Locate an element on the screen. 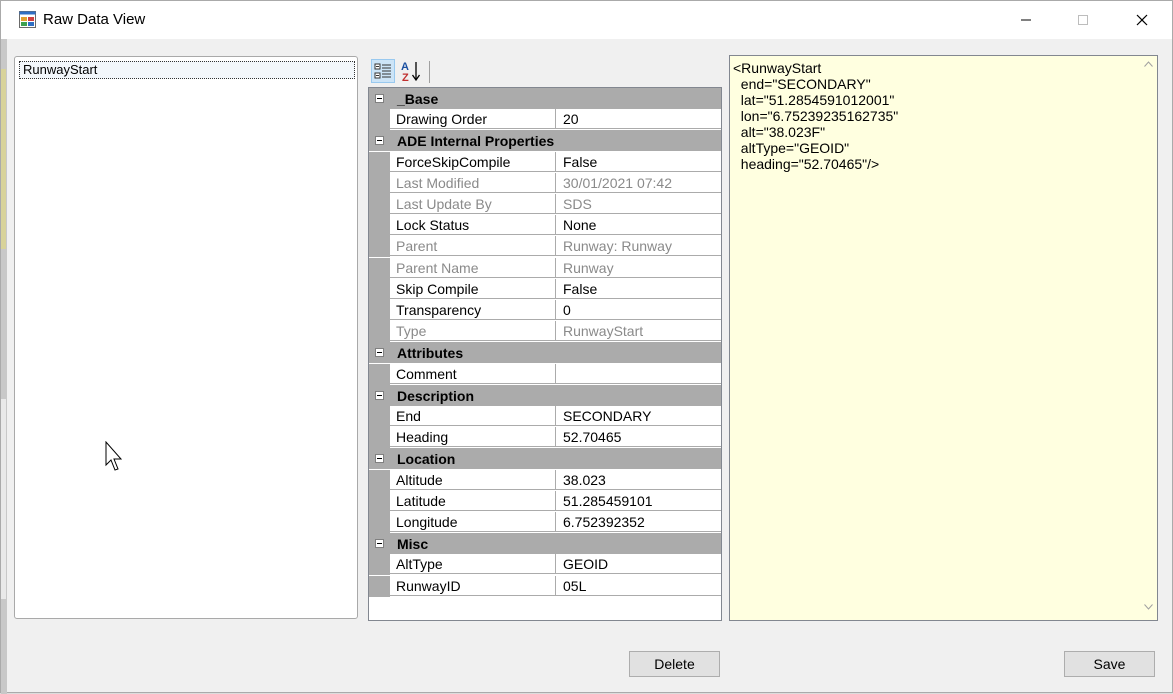  save-button: Save is located at coordinates (1109, 664).